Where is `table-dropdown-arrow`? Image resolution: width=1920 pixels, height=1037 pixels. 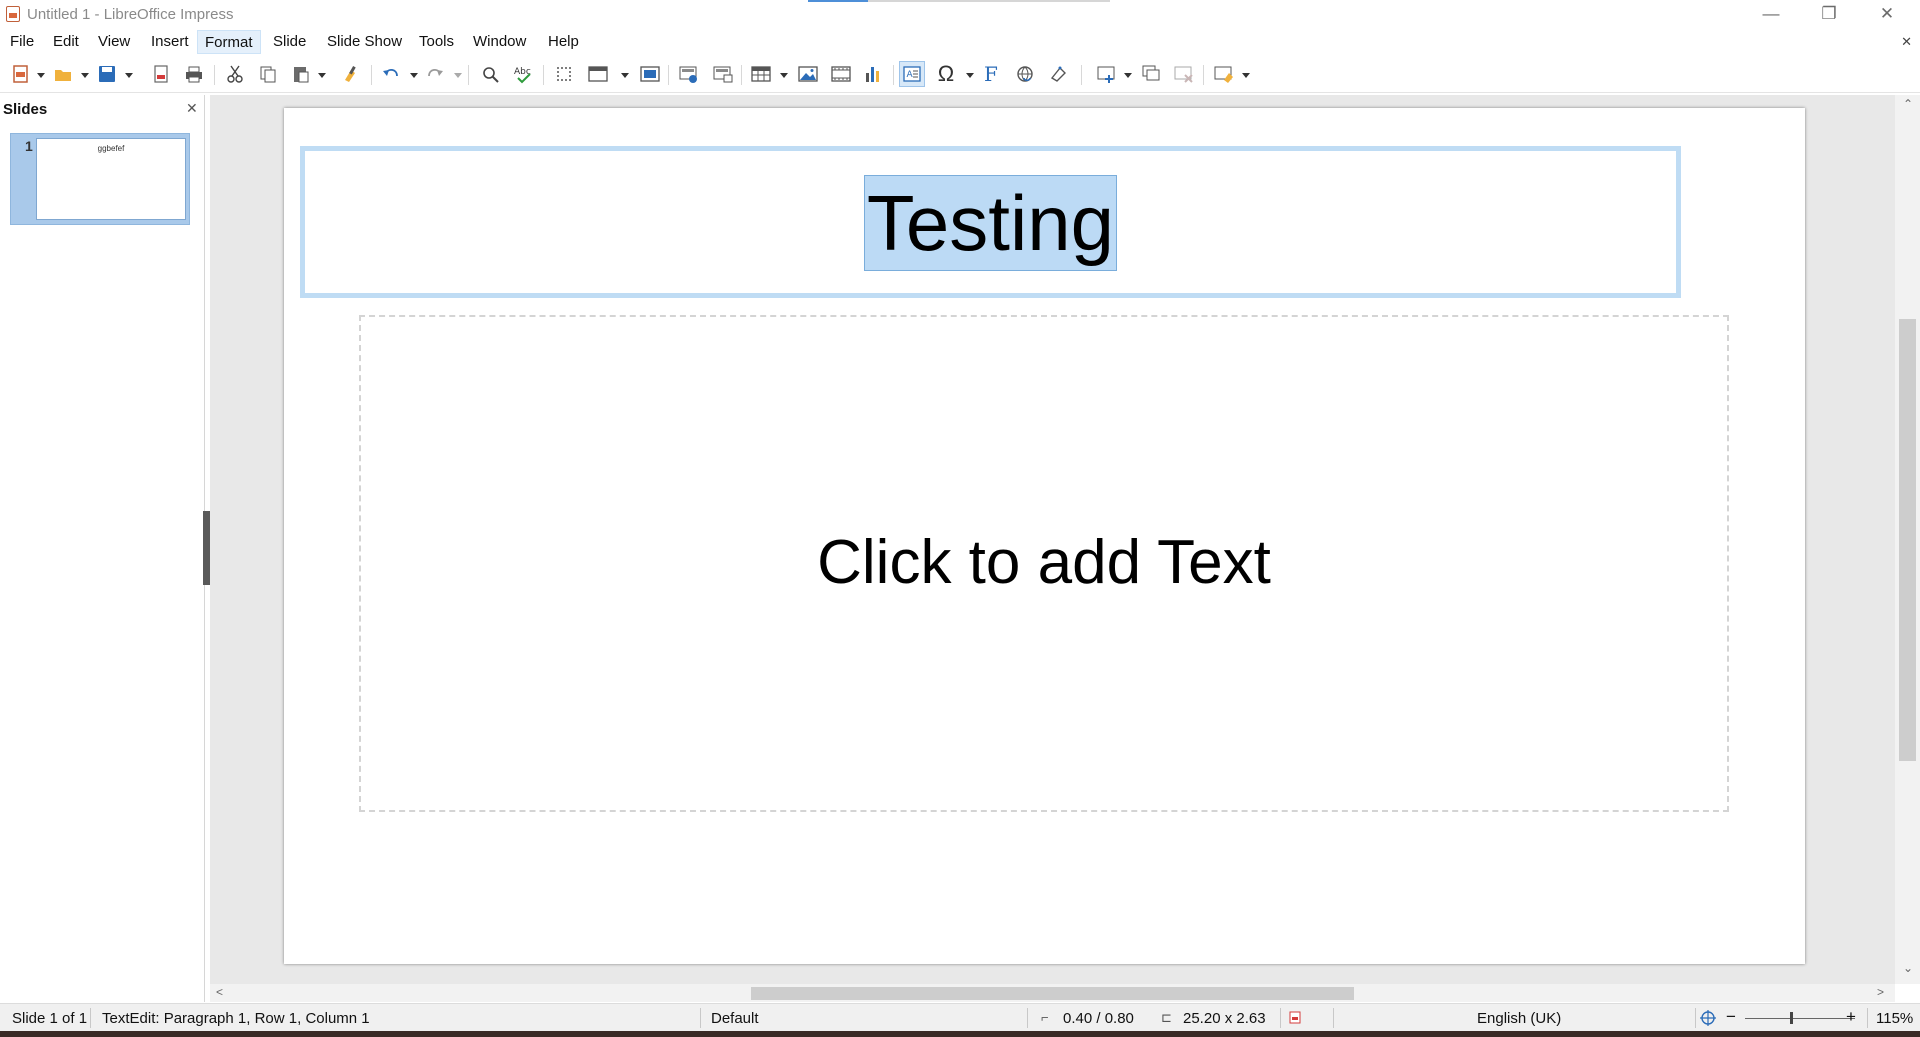
table-dropdown-arrow is located at coordinates (784, 75).